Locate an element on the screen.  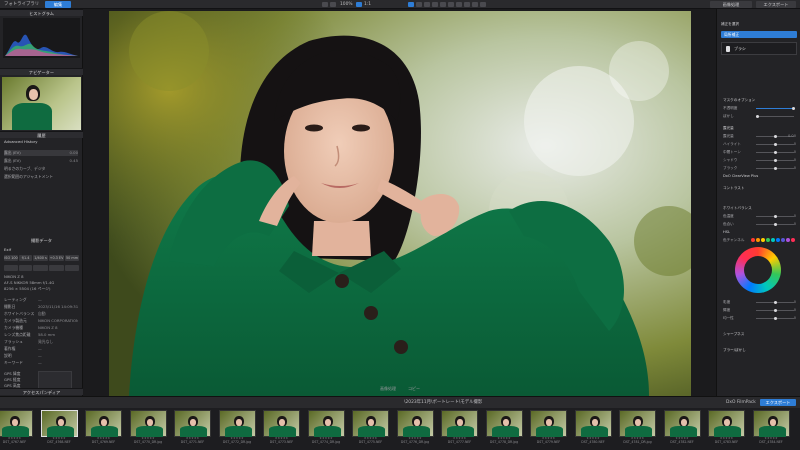
history-item: 明るさのカーブ、デジタ is located at coordinates (41, 169).